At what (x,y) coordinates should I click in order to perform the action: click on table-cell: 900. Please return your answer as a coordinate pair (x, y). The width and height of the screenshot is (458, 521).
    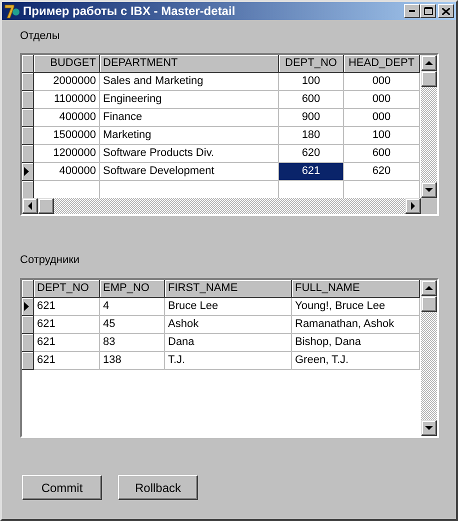
    Looking at the image, I should click on (311, 118).